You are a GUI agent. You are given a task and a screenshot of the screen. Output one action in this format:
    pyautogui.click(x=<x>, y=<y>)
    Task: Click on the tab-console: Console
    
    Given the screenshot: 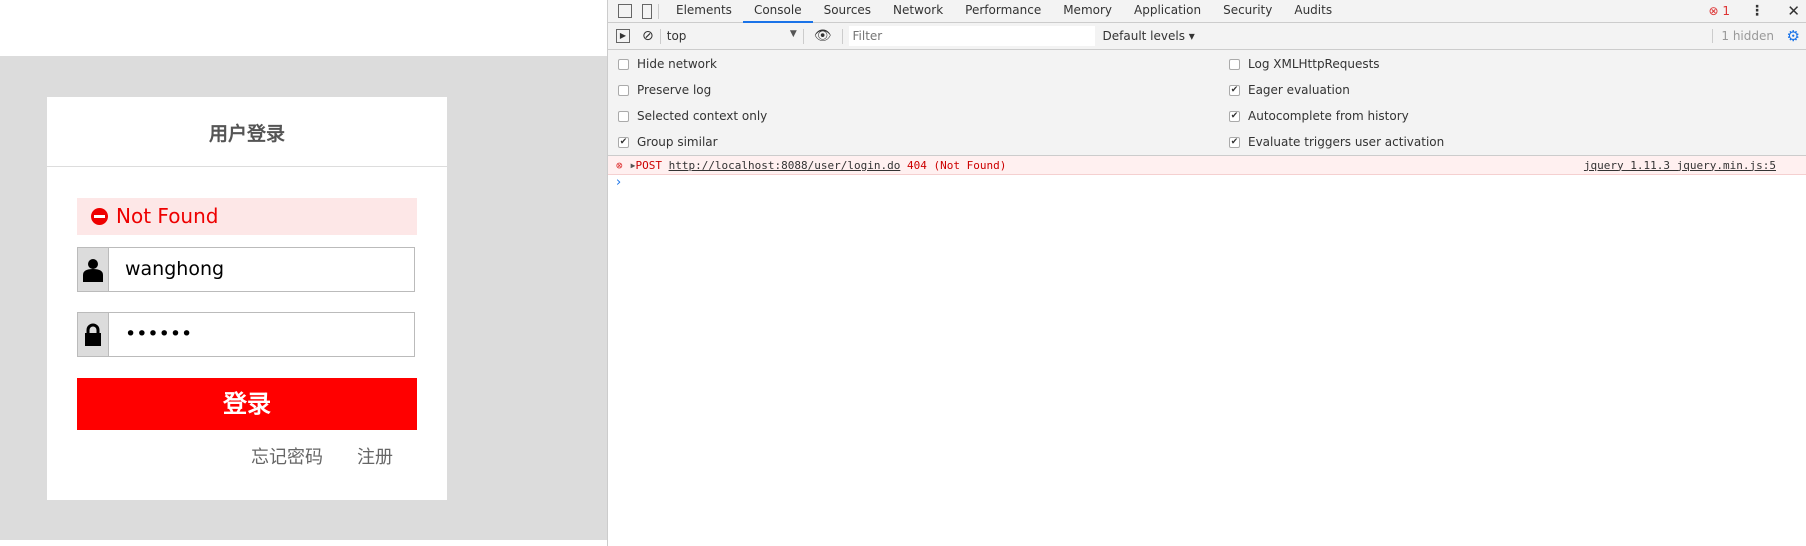 What is the action you would take?
    pyautogui.click(x=777, y=11)
    